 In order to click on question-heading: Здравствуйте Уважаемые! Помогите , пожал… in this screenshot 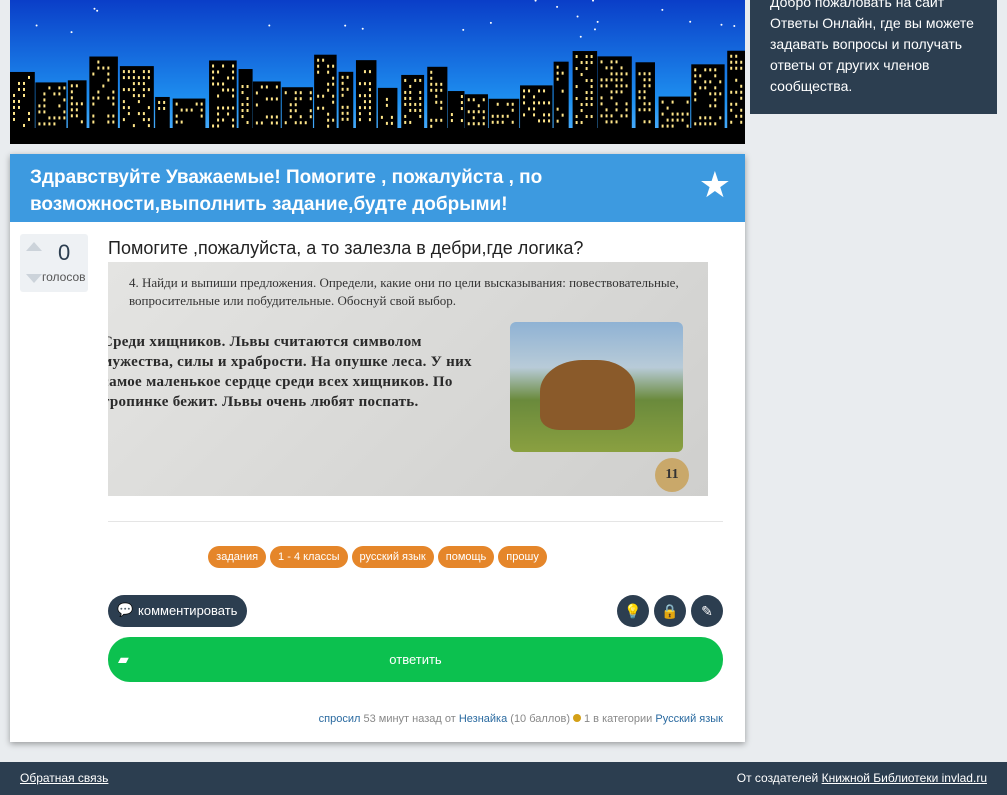, I will do `click(377, 188)`.